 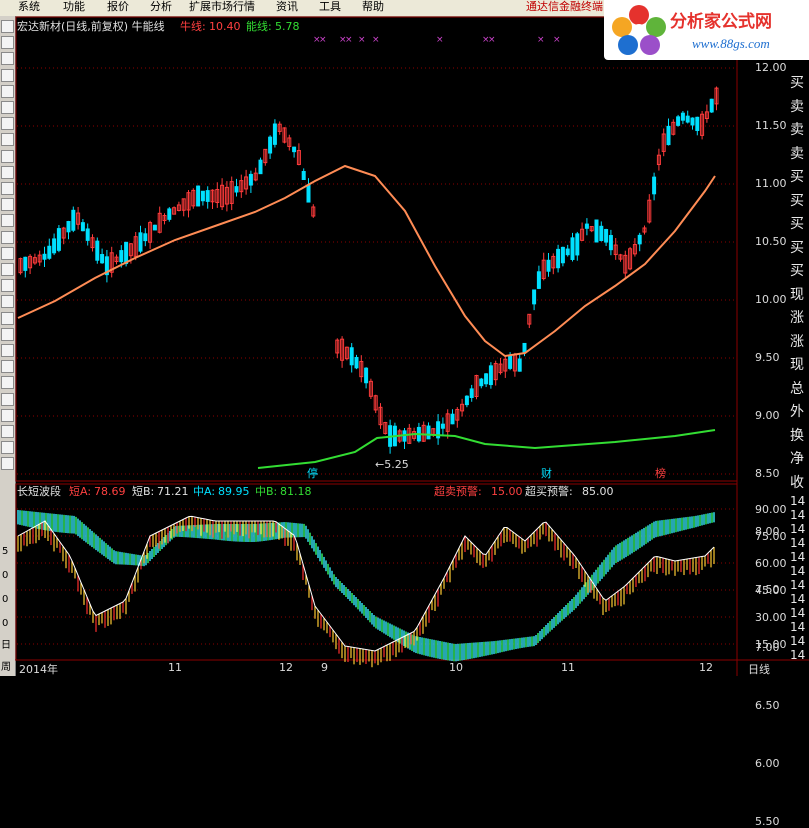 I want to click on side-info-label: 卖, so click(x=797, y=153).